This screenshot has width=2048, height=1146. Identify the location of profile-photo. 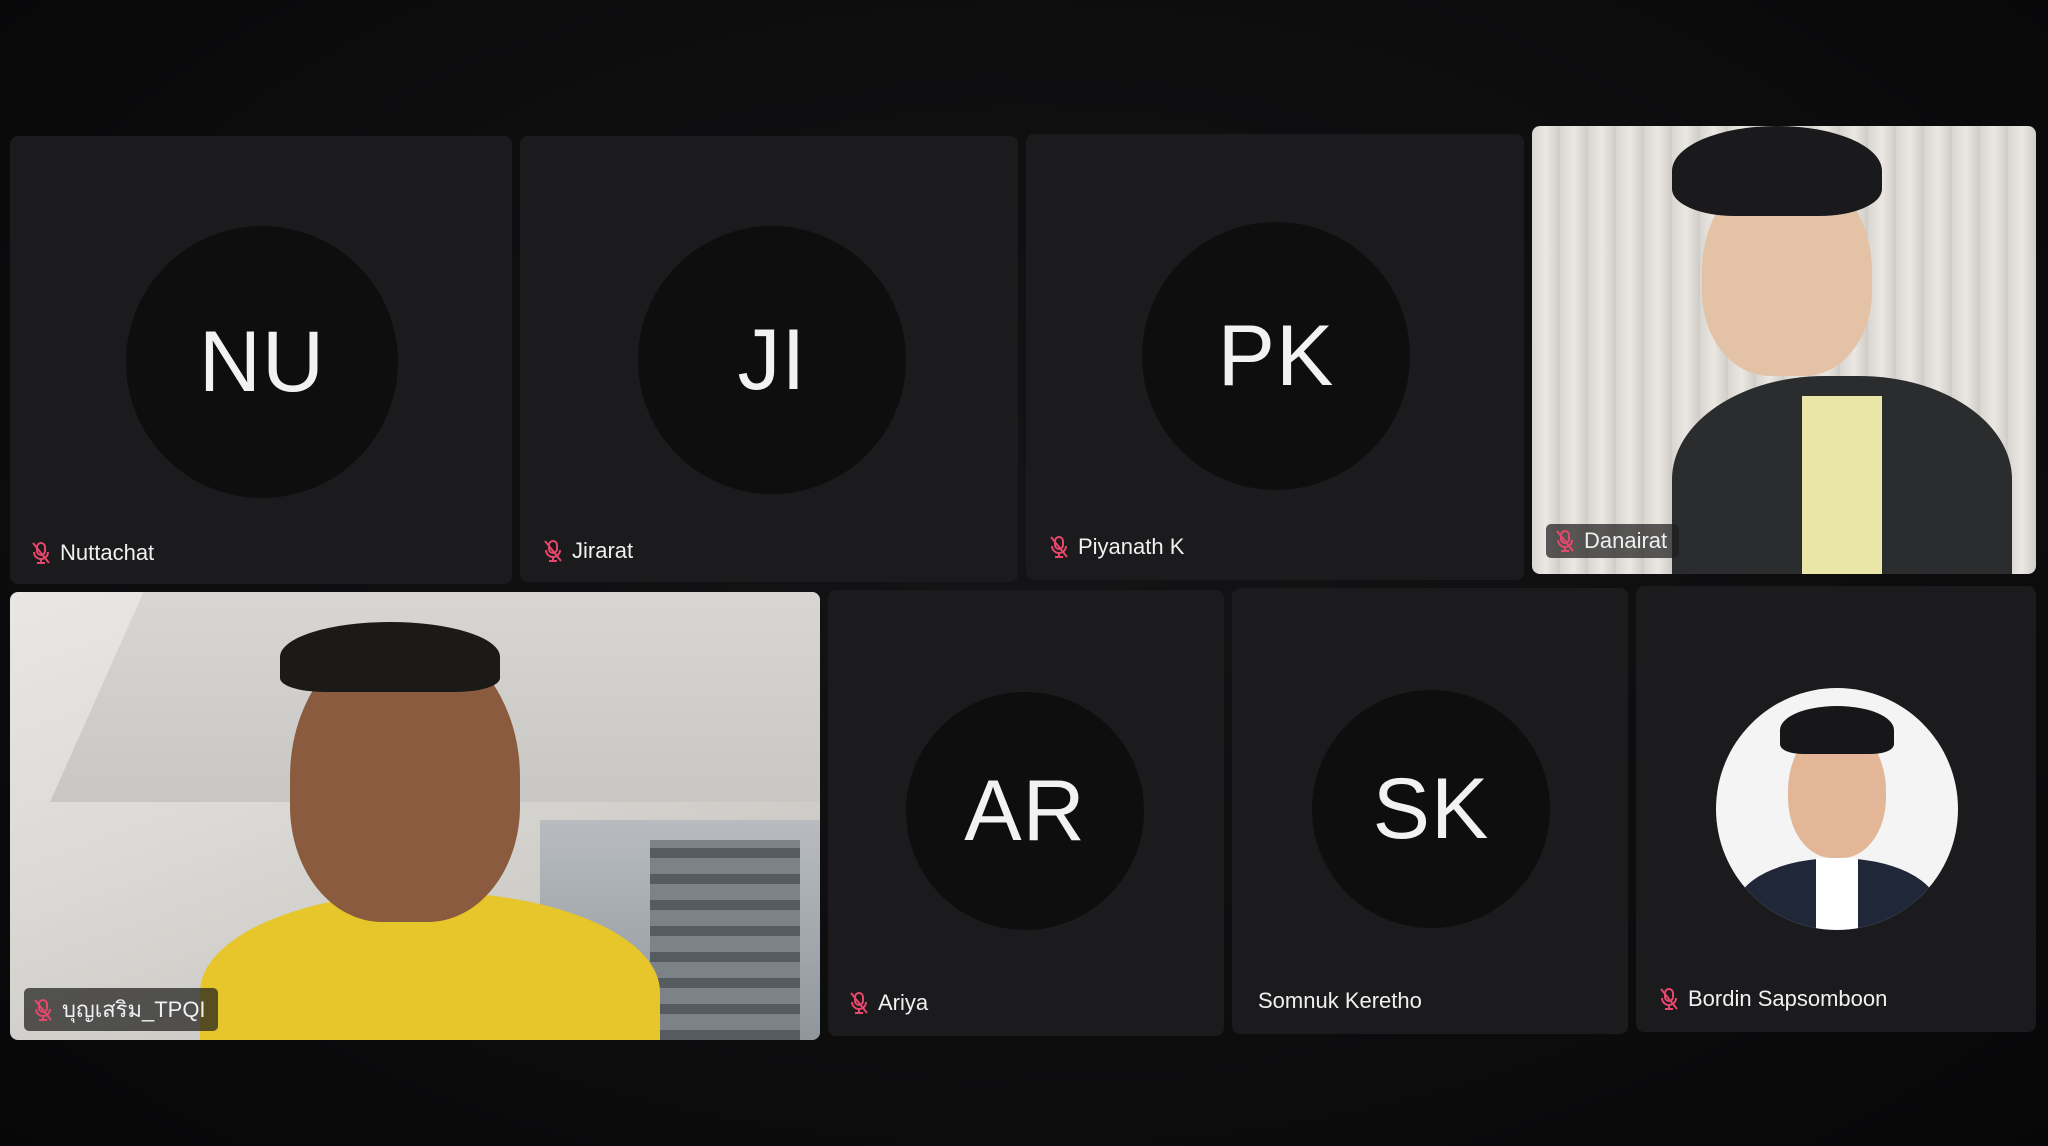
(1837, 809).